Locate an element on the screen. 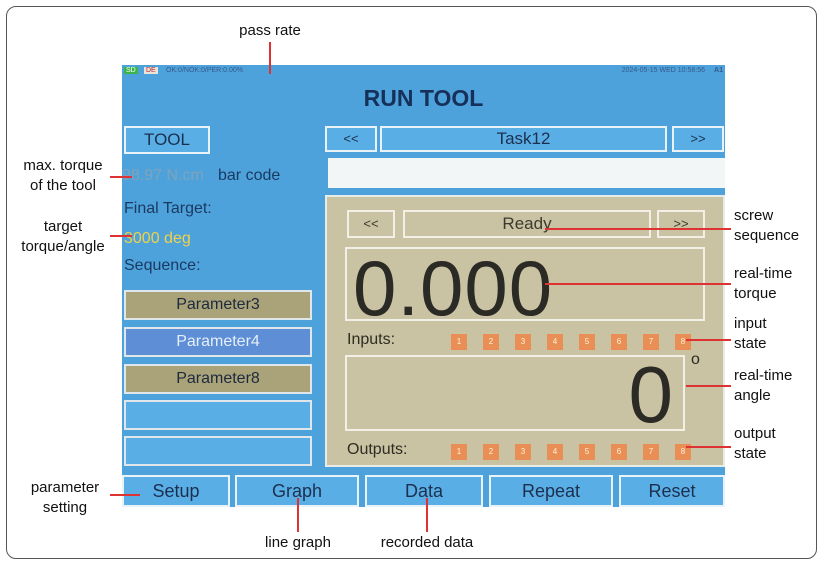  reset-button: Reset is located at coordinates (672, 491).